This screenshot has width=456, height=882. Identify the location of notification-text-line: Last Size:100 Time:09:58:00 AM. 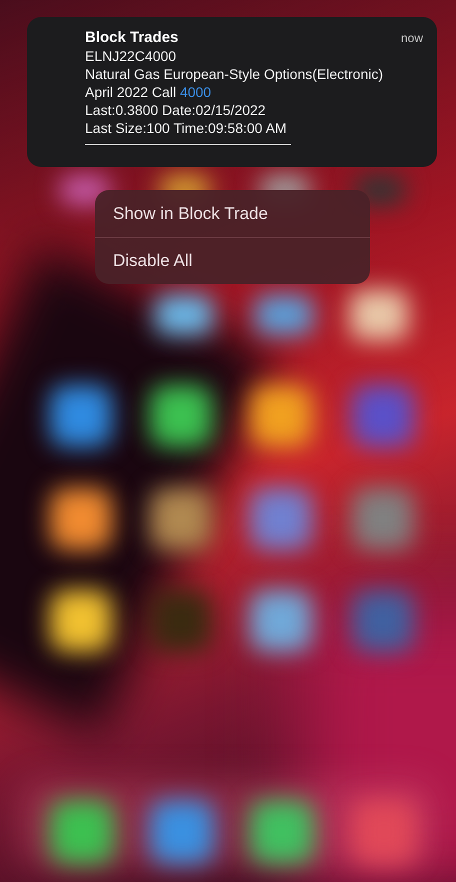
(186, 128).